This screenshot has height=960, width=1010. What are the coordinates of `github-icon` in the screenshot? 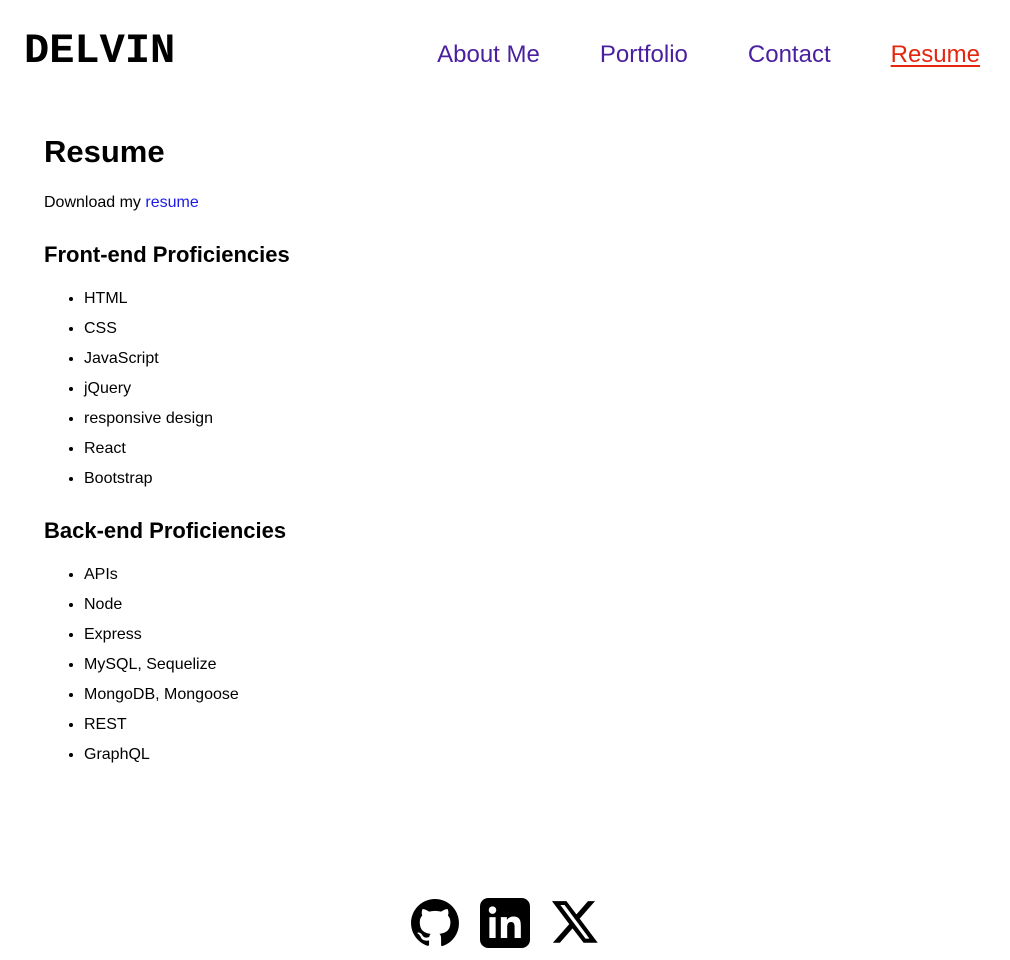 It's located at (435, 923).